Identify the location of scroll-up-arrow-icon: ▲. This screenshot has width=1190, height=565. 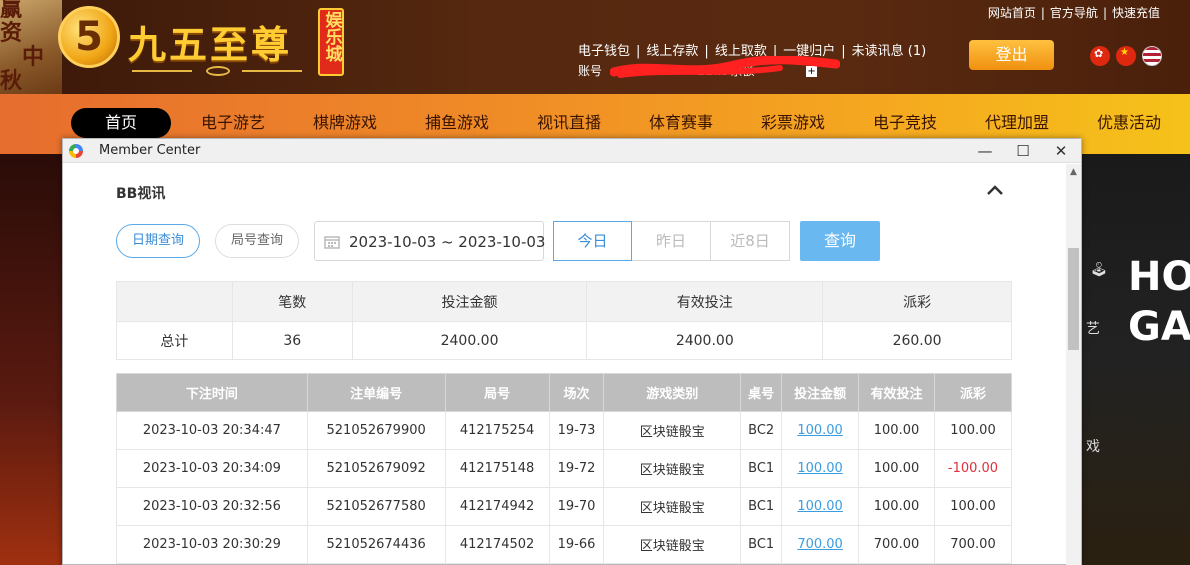
(1073, 172).